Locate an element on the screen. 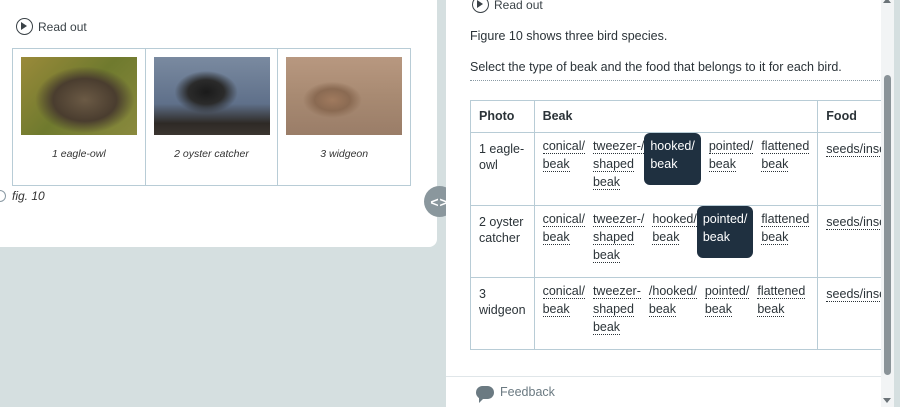 The image size is (900, 407). vertical-scrollbar is located at coordinates (887, 203).